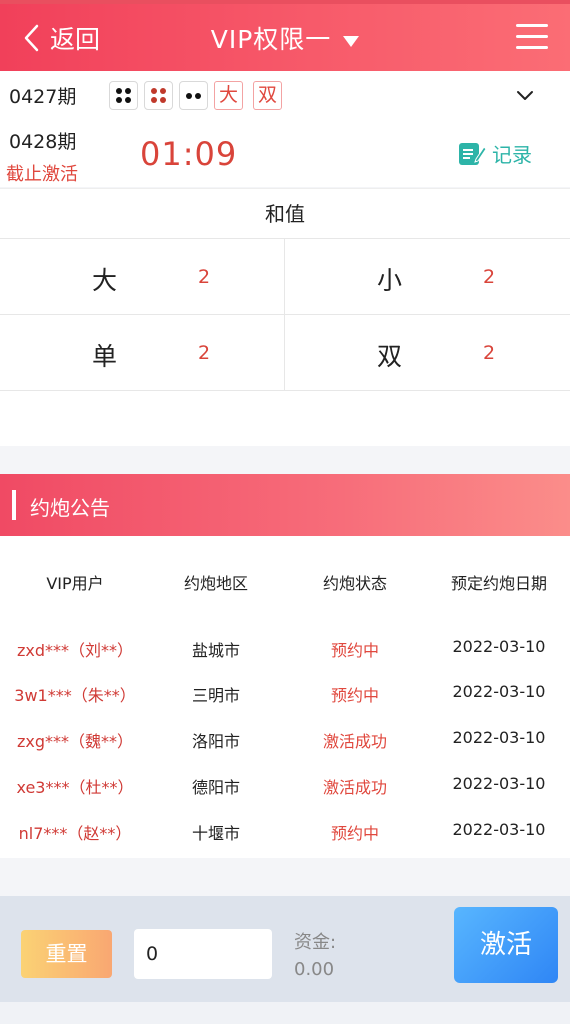 The image size is (570, 1024). Describe the element at coordinates (506, 945) in the screenshot. I see `activate-button: 激活` at that location.